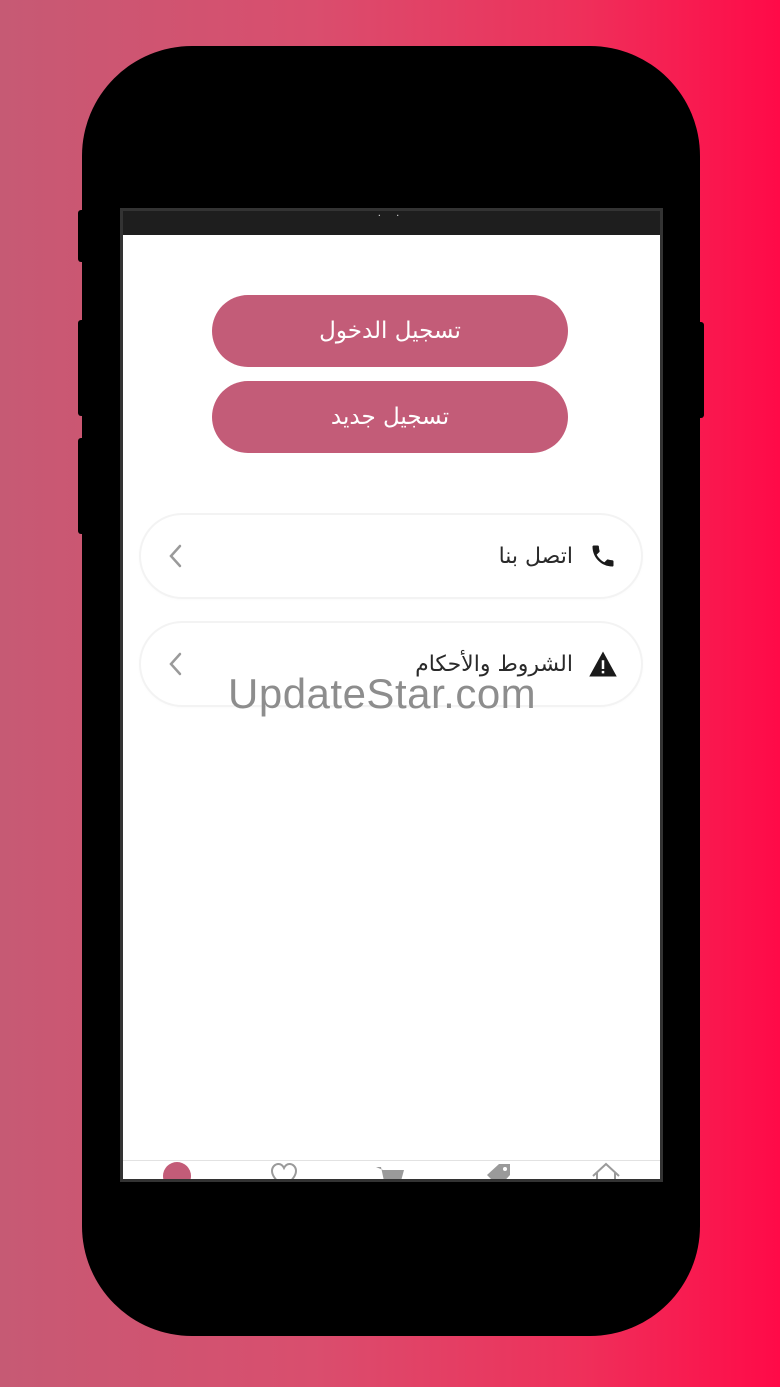  Describe the element at coordinates (390, 417) in the screenshot. I see `register-button: تسجيل جديد` at that location.